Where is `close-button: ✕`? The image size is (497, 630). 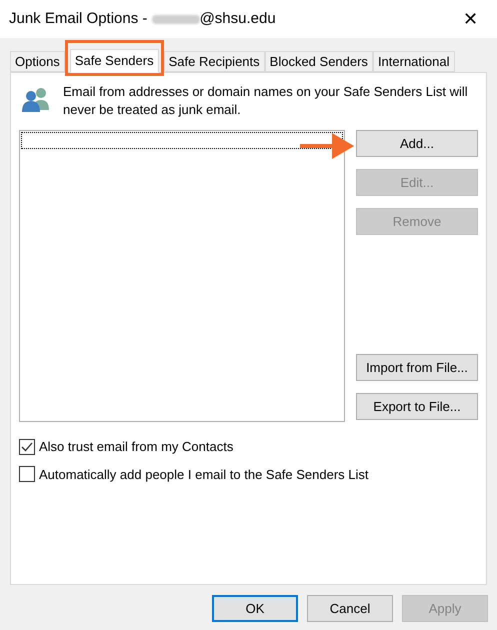 close-button: ✕ is located at coordinates (470, 19).